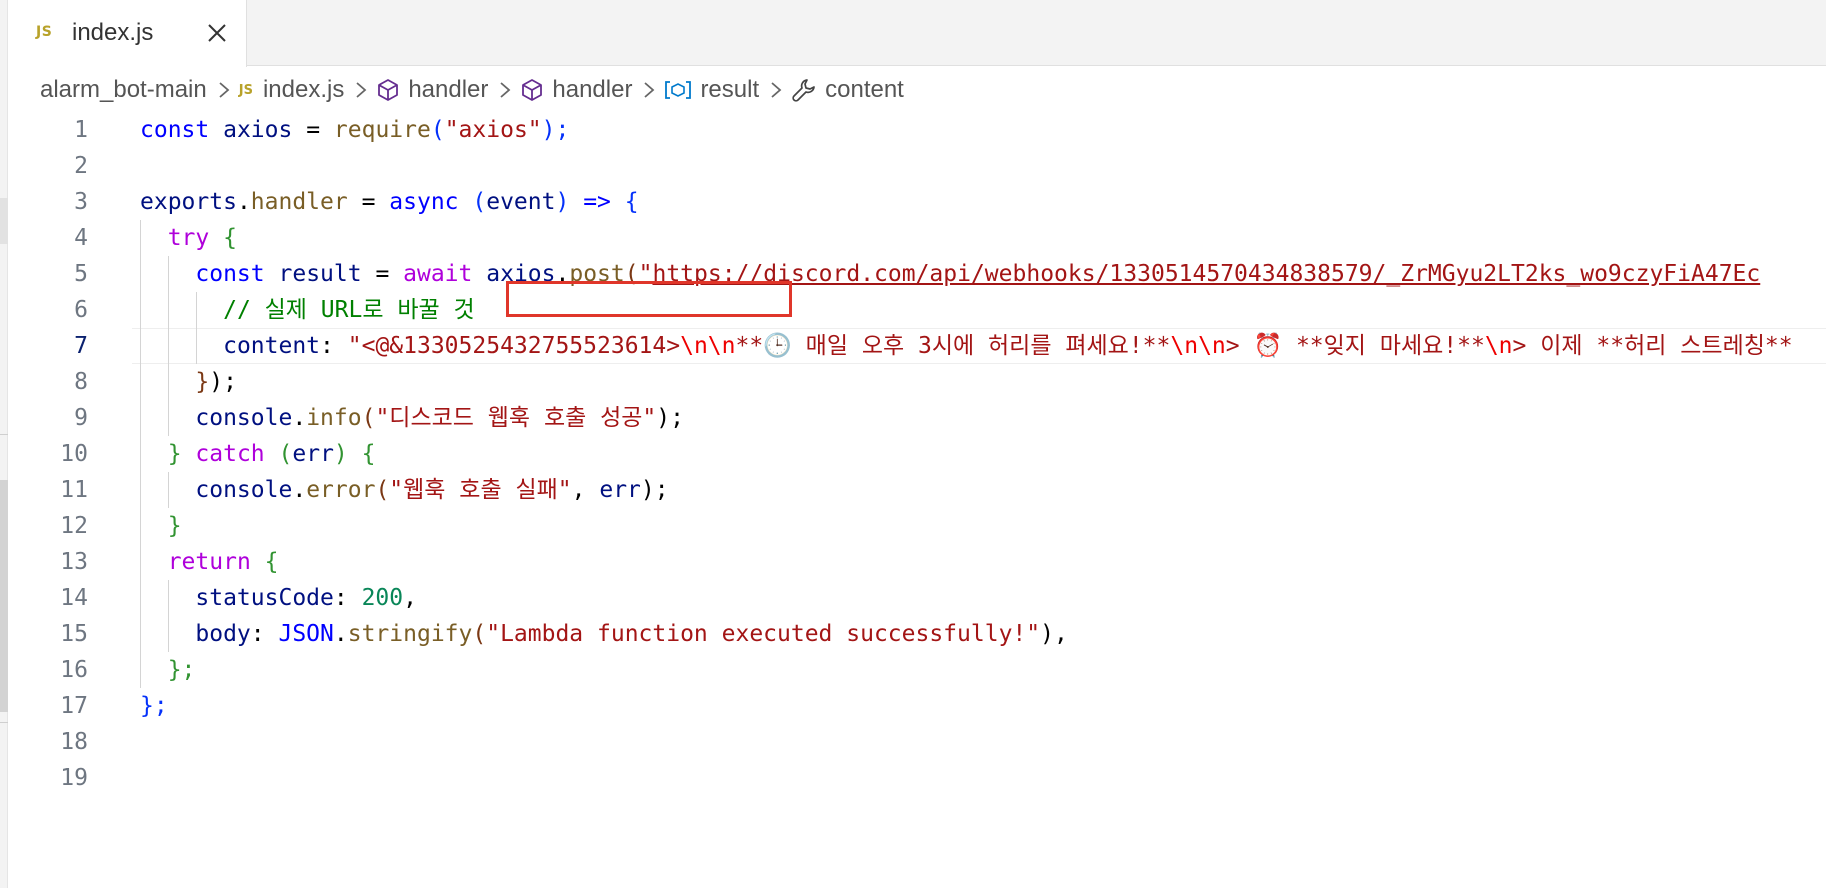  I want to click on line-number: 13, so click(74, 562).